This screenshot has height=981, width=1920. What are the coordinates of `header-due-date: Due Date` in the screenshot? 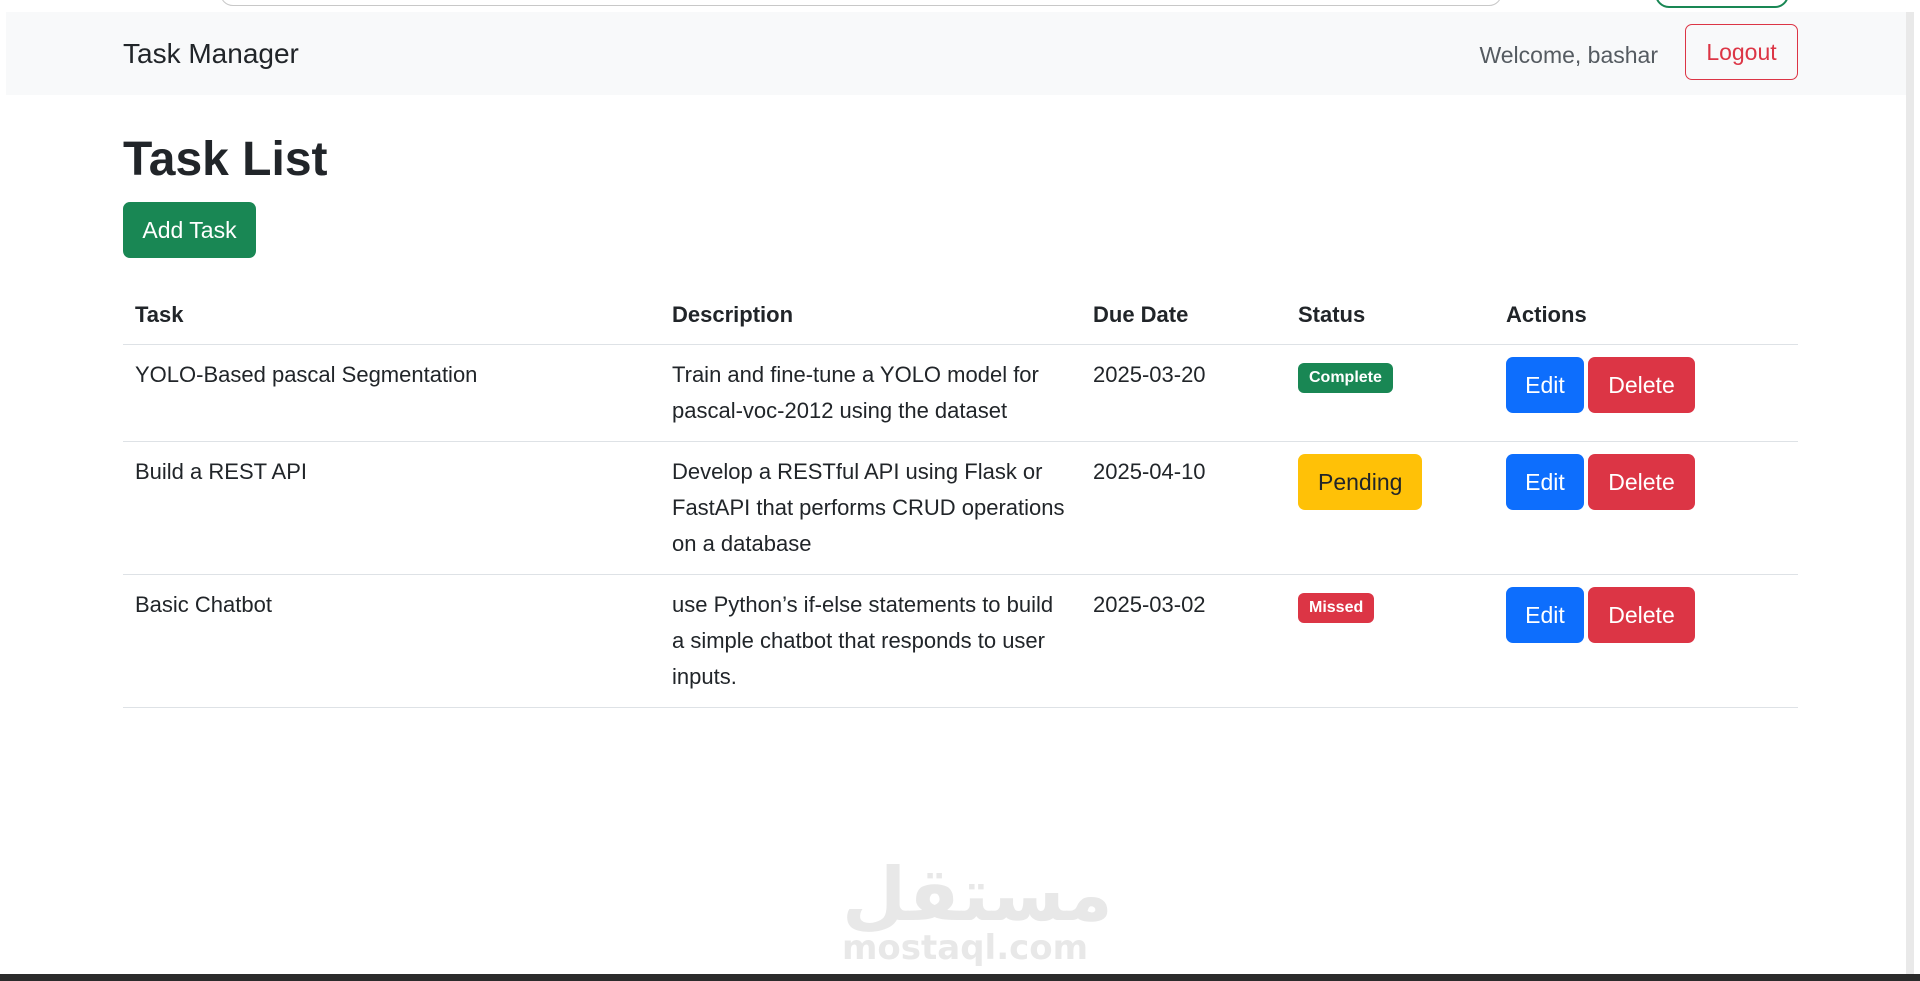 It's located at (1183, 317).